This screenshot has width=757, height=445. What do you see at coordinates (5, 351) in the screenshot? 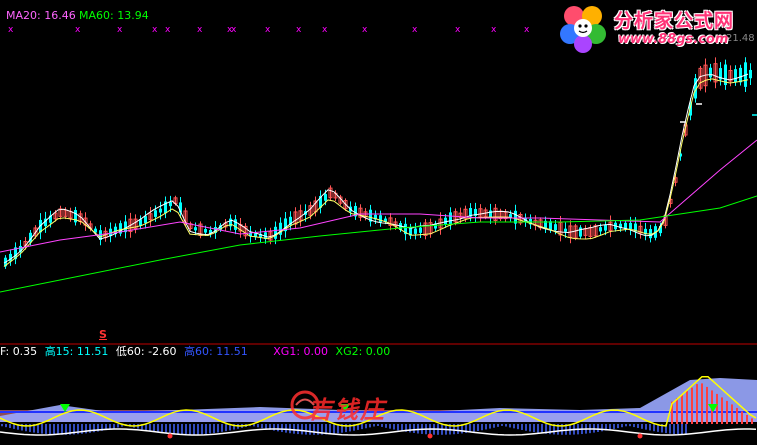
I see `f-label: F:` at bounding box center [5, 351].